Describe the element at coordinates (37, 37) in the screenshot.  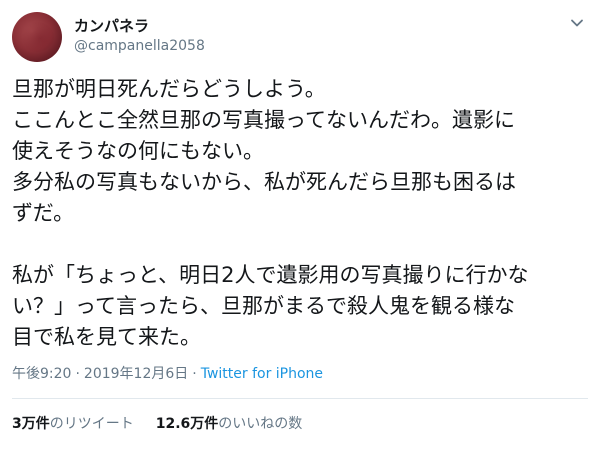
I see `avatar` at that location.